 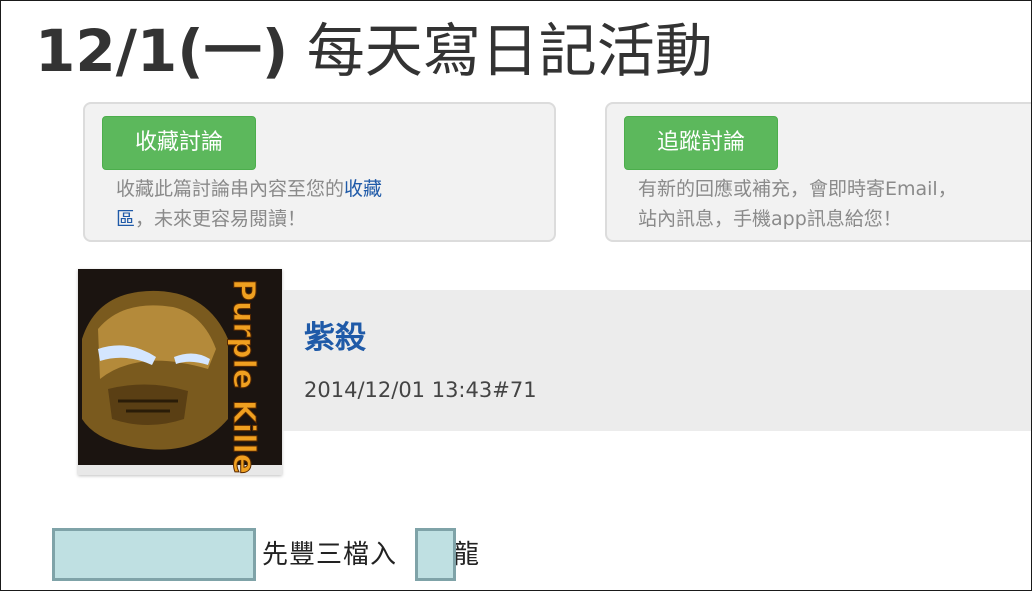 I want to click on follow-discussion-button: 追蹤討論, so click(x=701, y=143).